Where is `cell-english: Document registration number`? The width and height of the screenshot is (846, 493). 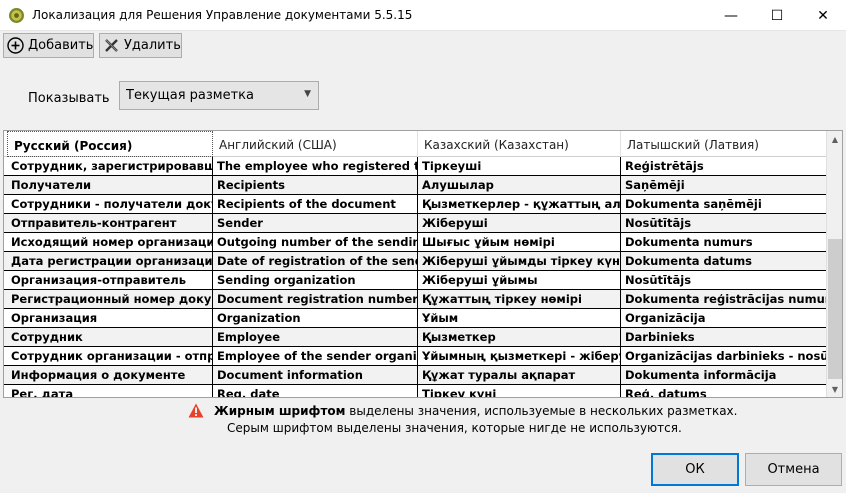 cell-english: Document registration number is located at coordinates (315, 299).